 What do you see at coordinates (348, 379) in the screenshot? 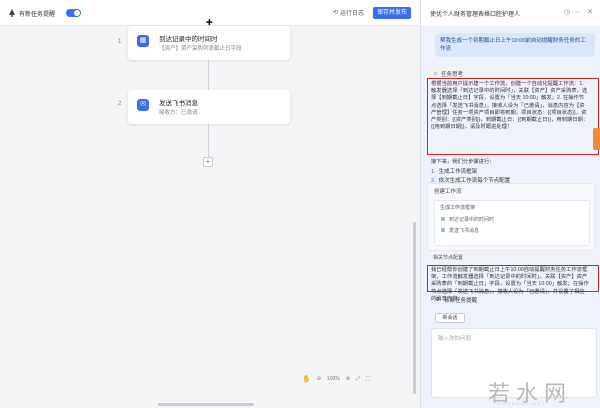
I see `zoom-in-icon: ⊕` at bounding box center [348, 379].